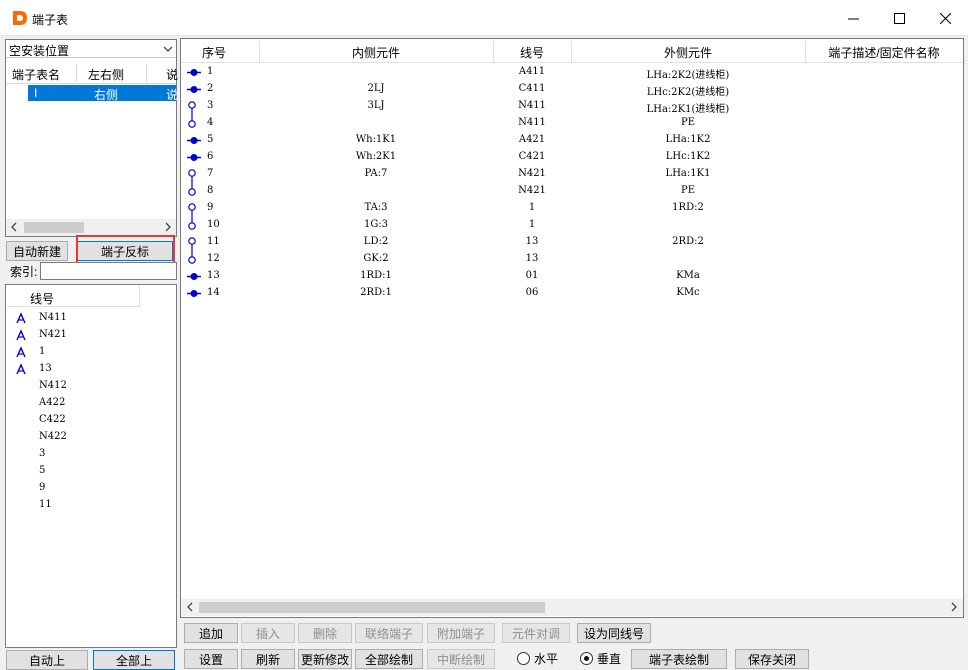  I want to click on terminal-solid-icon, so click(194, 276).